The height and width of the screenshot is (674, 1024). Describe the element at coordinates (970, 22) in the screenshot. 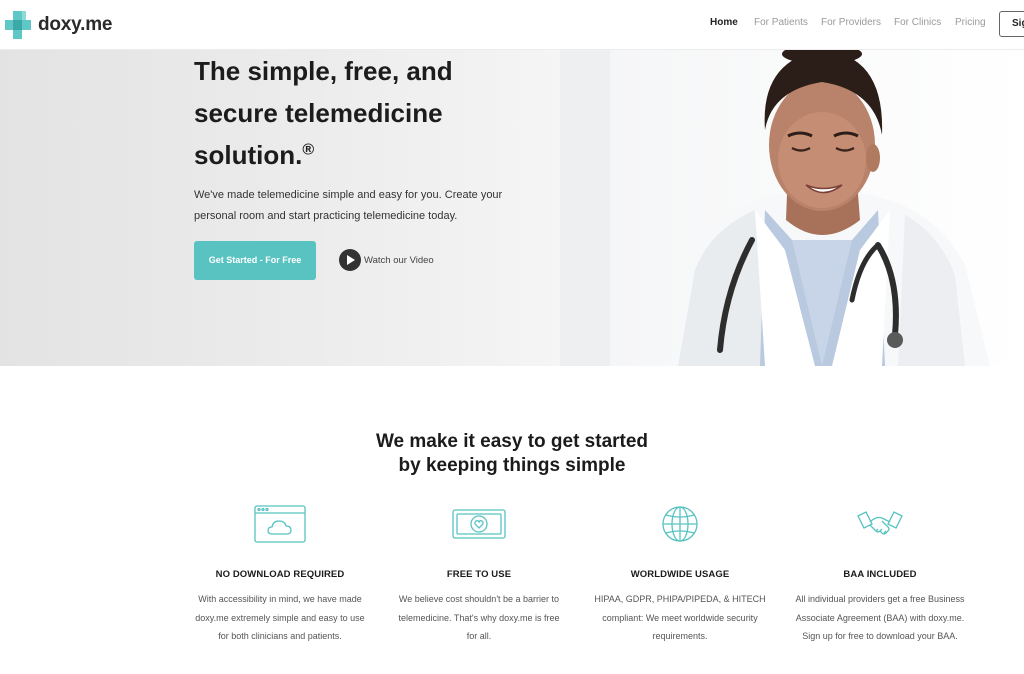

I see `nav-item-pricing: Pricing` at that location.